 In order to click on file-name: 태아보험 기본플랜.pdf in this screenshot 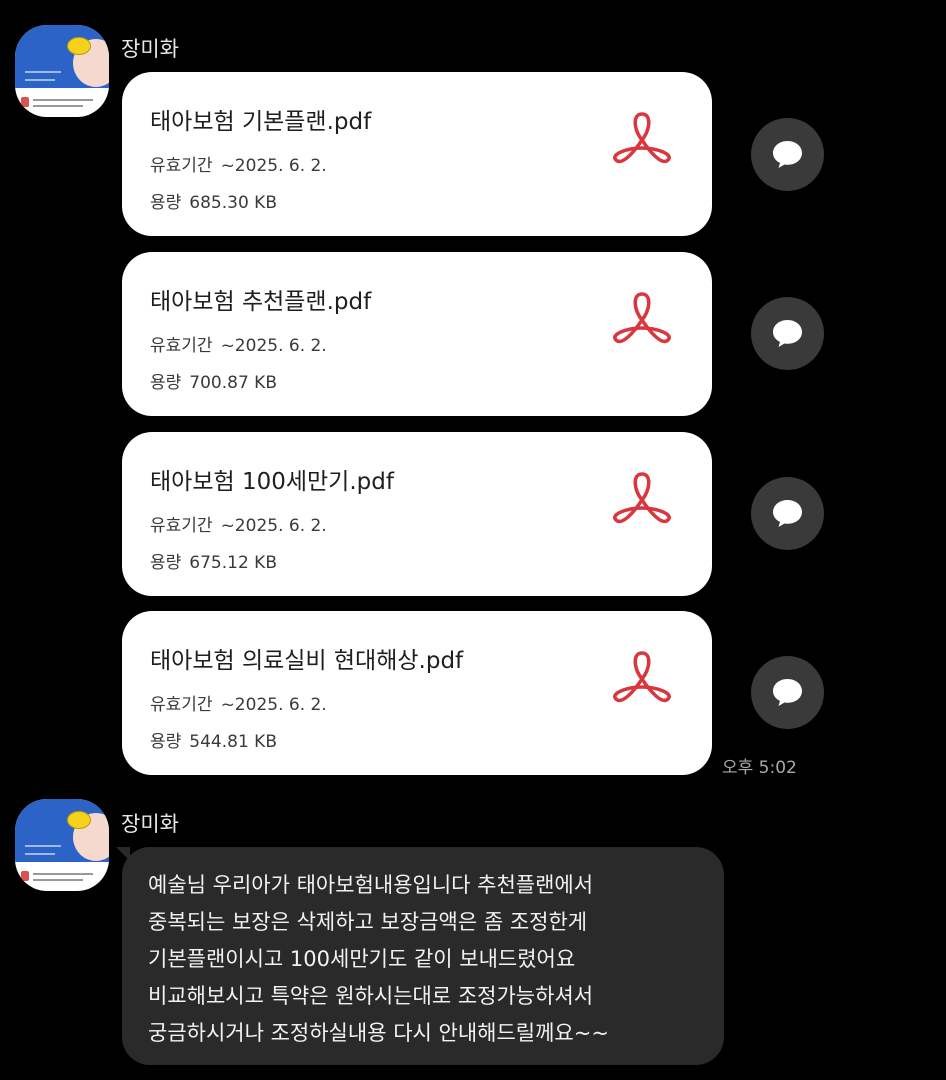, I will do `click(261, 122)`.